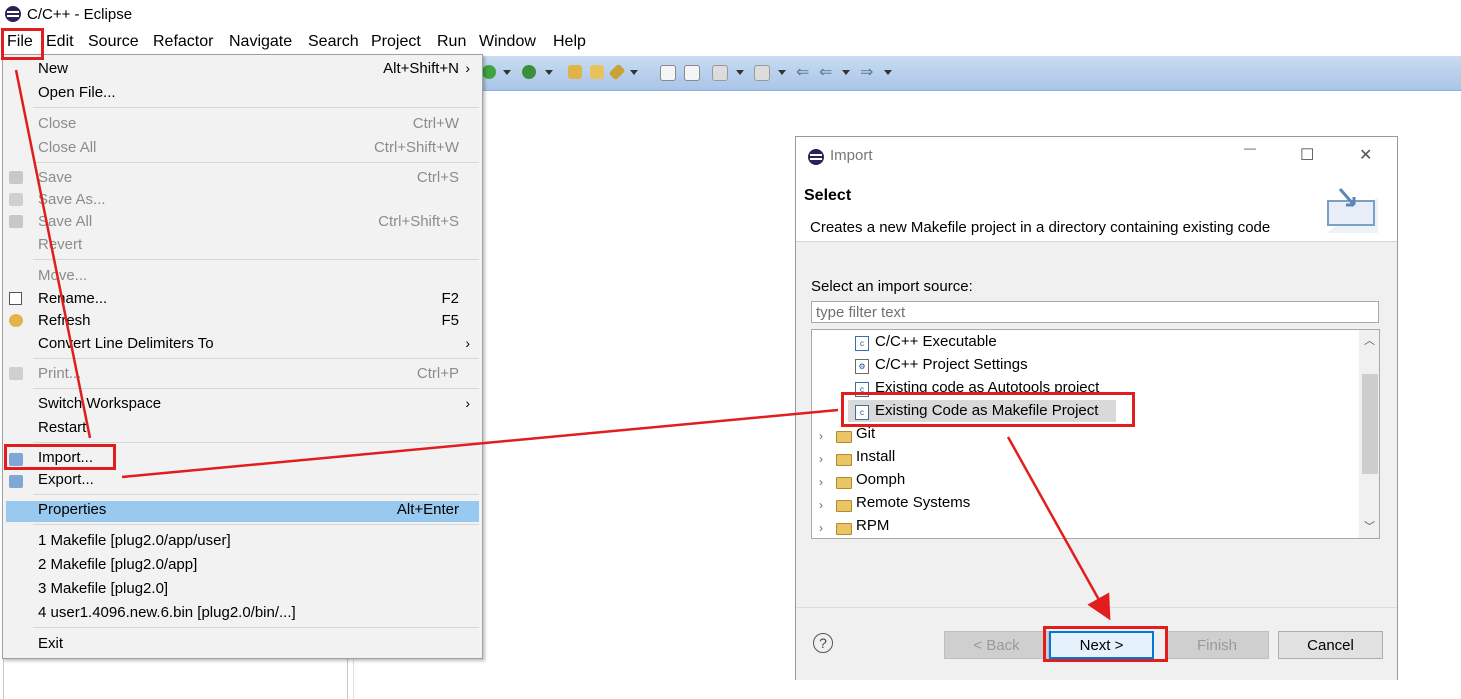  I want to click on view-border, so click(347, 677).